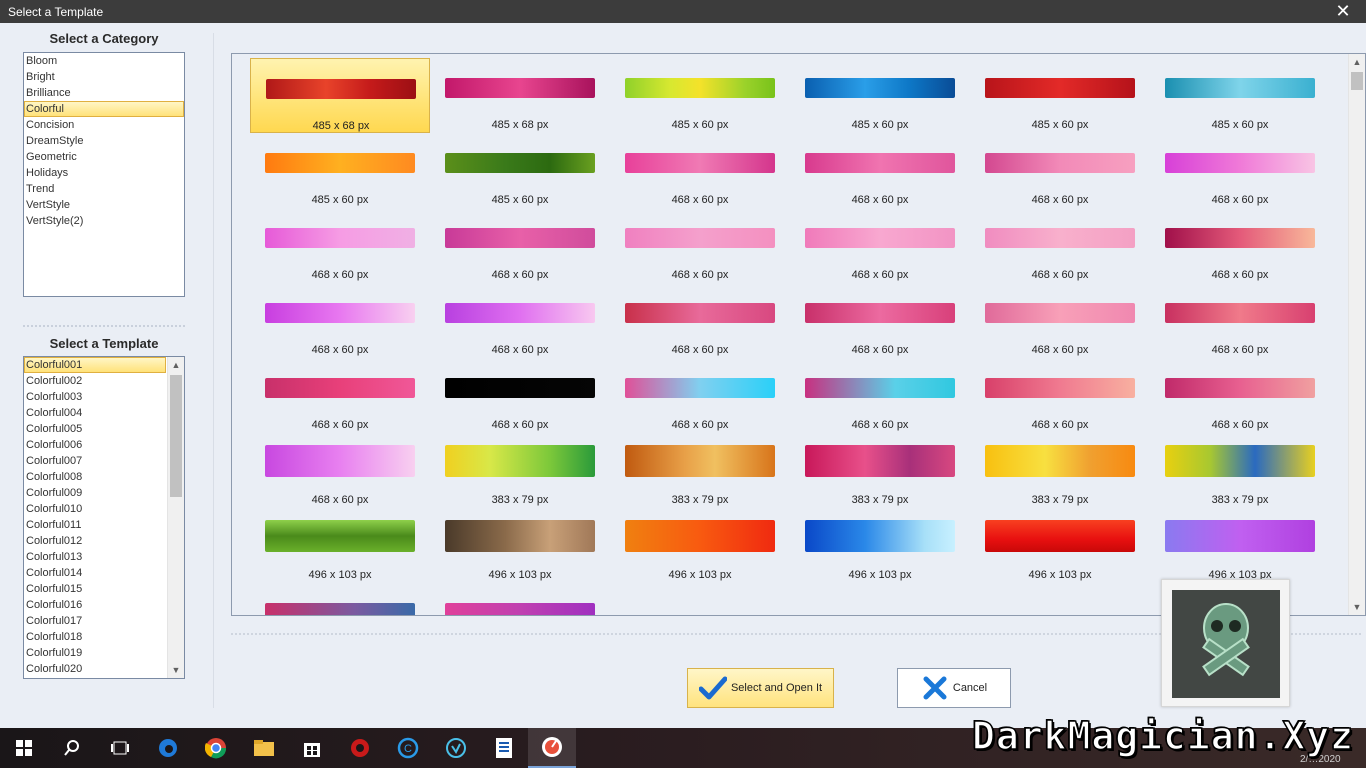 The image size is (1366, 768). What do you see at coordinates (95, 445) in the screenshot?
I see `template-item: Colorful006` at bounding box center [95, 445].